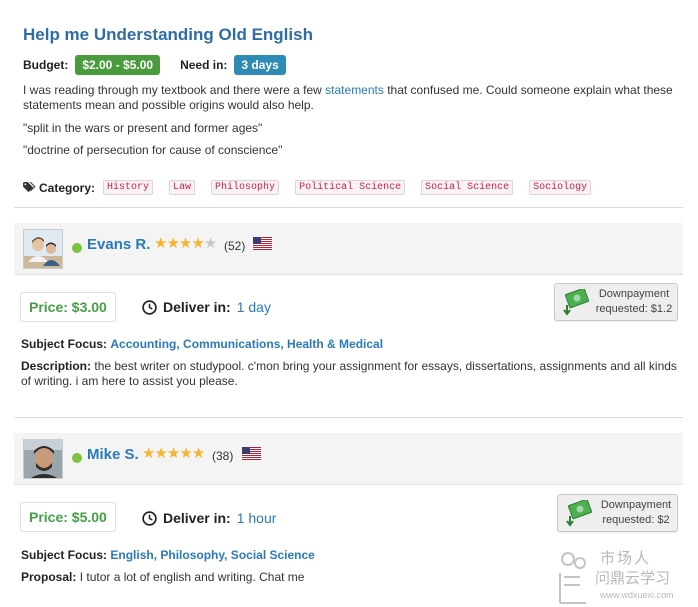 The height and width of the screenshot is (607, 698). What do you see at coordinates (560, 187) in the screenshot?
I see `category-tag-sociology: Sociology` at bounding box center [560, 187].